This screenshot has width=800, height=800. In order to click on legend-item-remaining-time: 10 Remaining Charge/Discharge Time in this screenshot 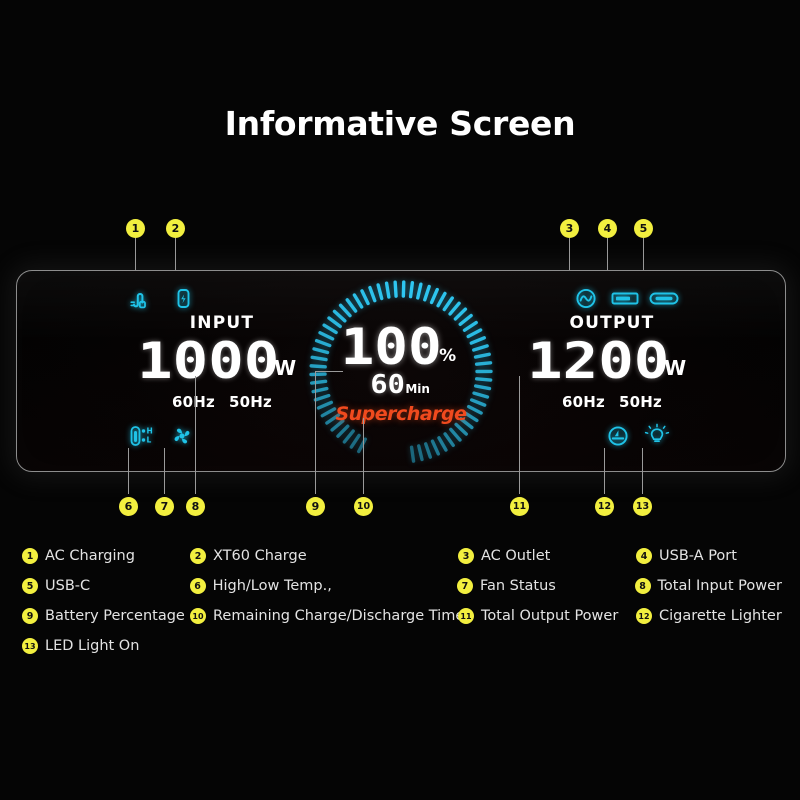, I will do `click(327, 616)`.